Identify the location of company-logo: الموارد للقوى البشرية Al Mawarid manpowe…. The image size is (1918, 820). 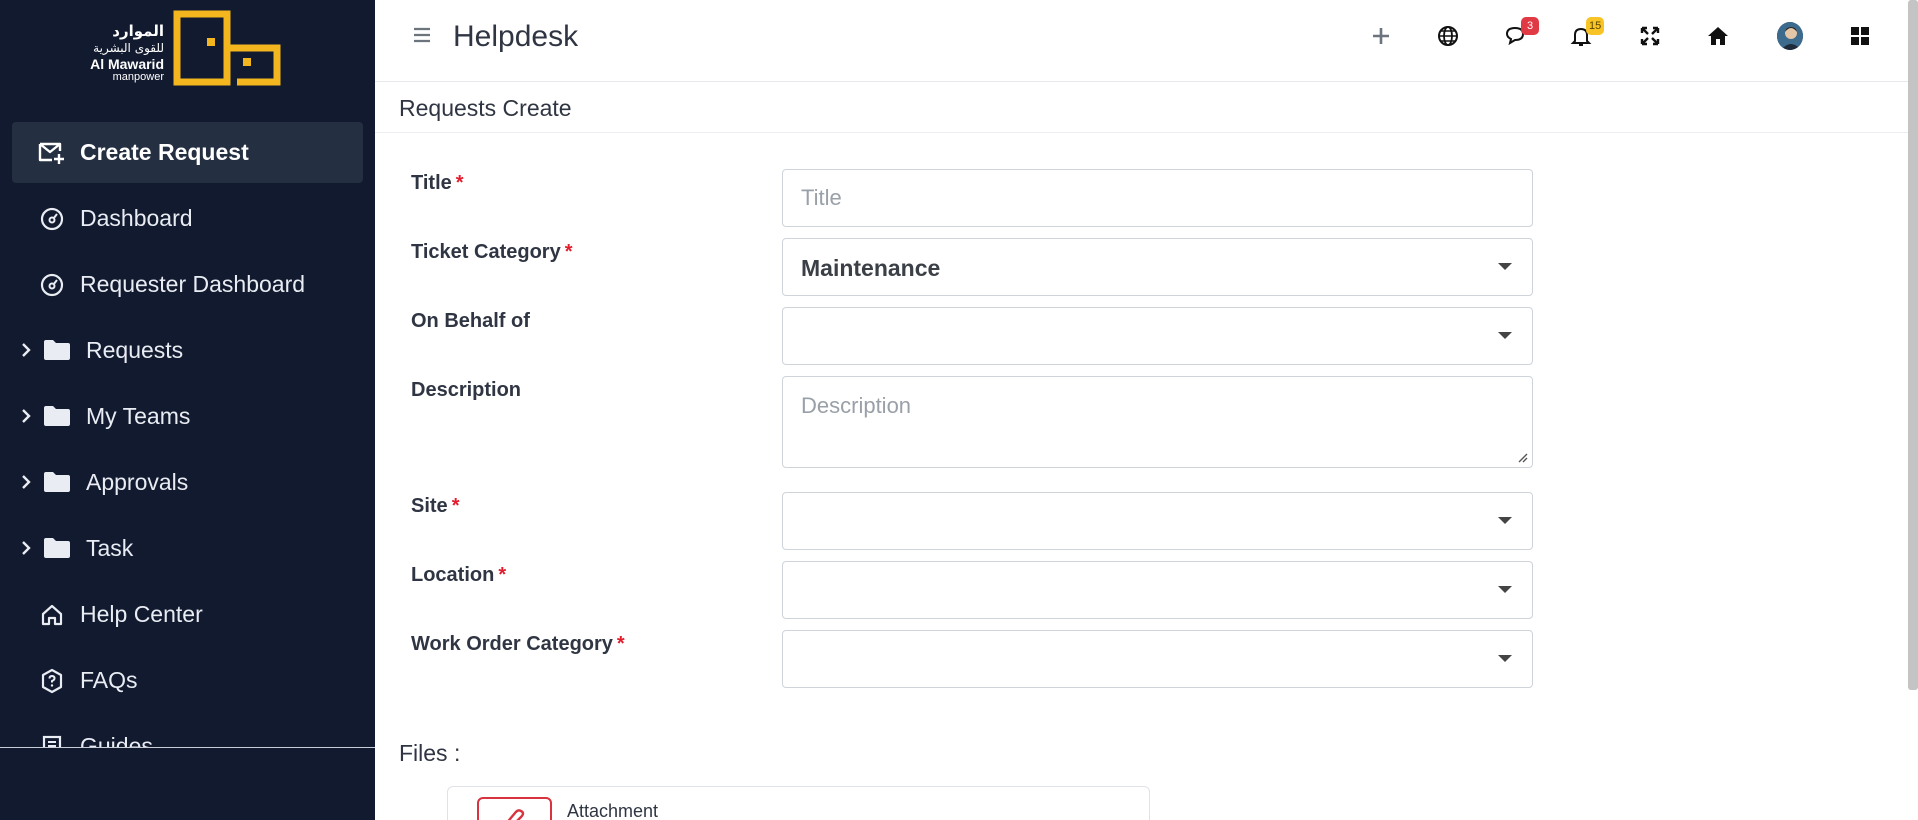
(183, 50).